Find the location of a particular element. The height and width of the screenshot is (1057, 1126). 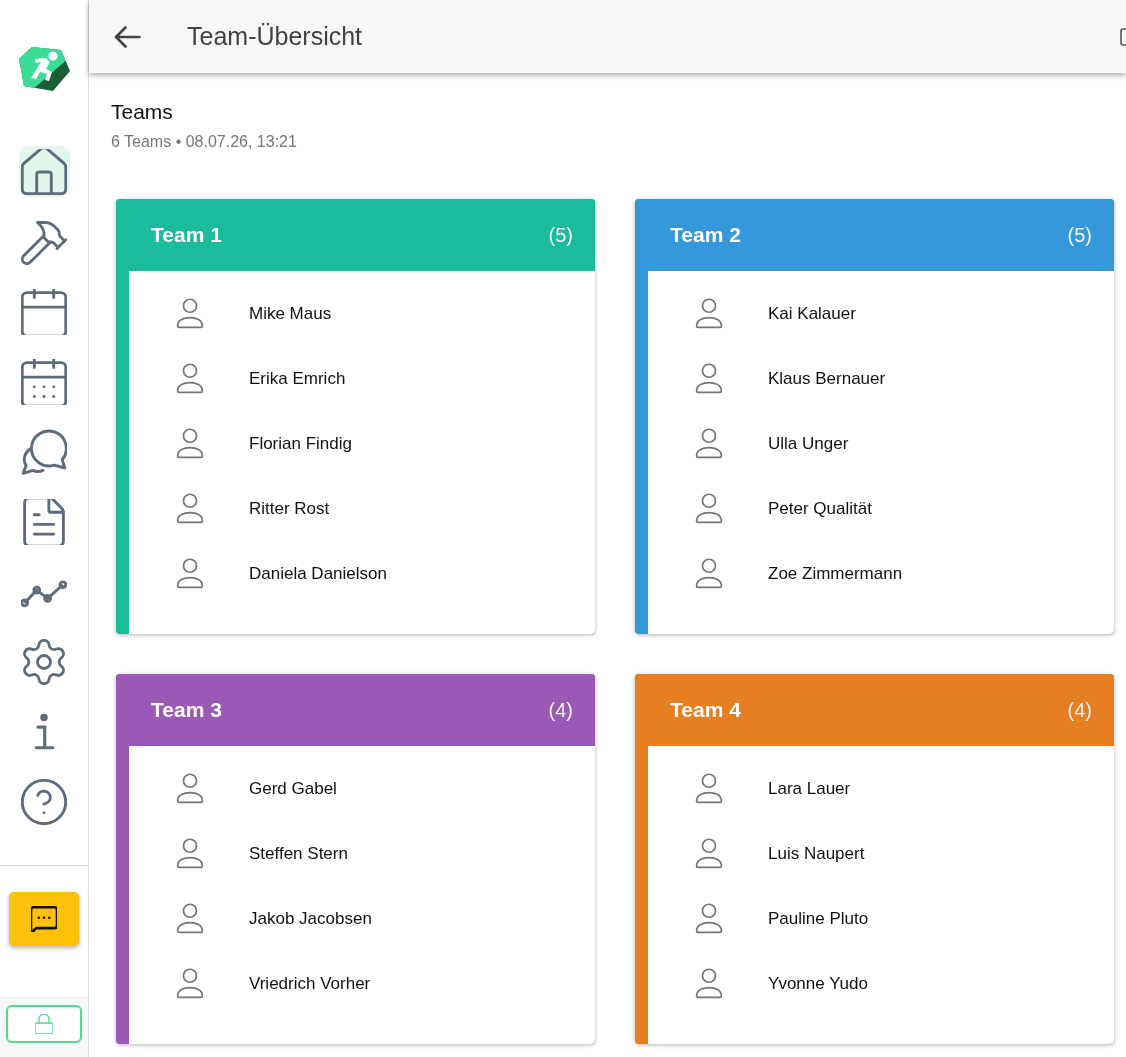

member-name: Peter Qualität is located at coordinates (820, 508).